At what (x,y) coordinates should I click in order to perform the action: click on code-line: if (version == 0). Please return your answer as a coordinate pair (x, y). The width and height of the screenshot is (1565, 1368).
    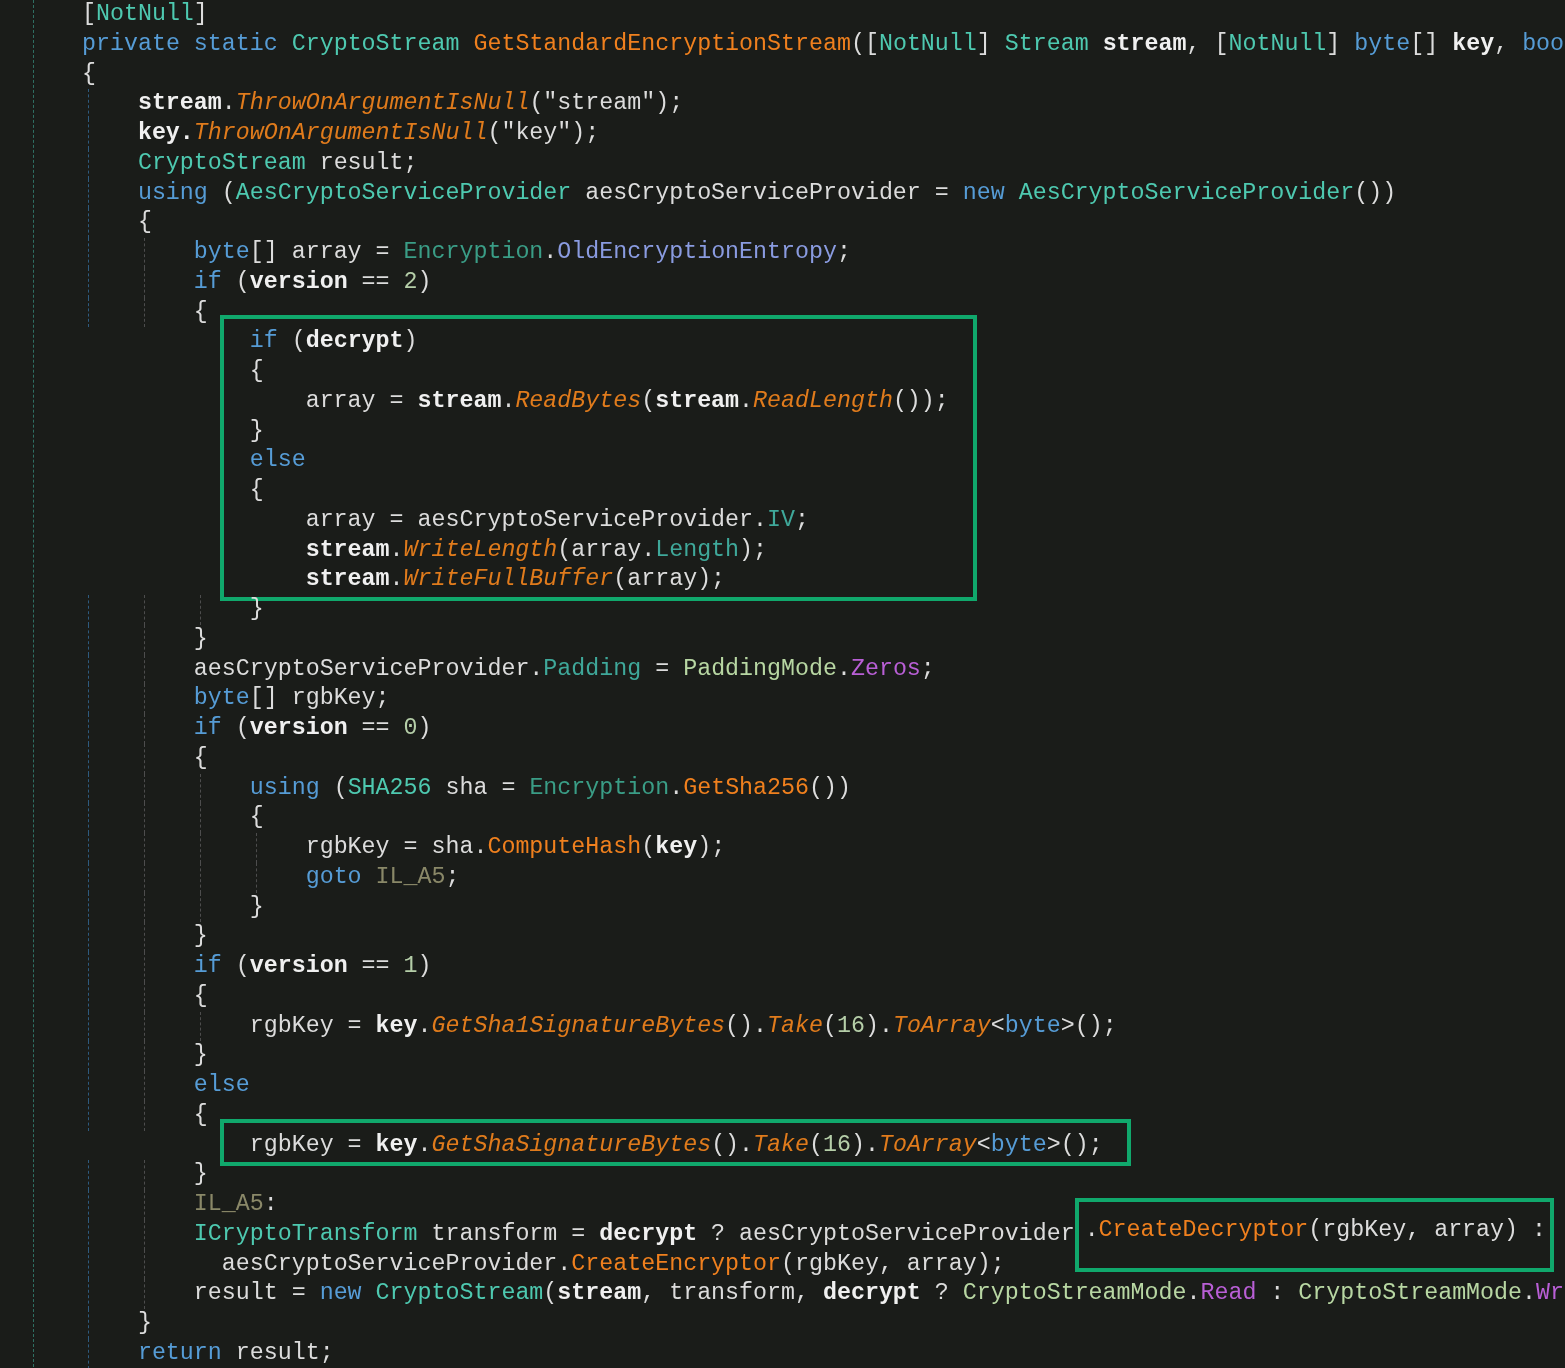
    Looking at the image, I should click on (312, 728).